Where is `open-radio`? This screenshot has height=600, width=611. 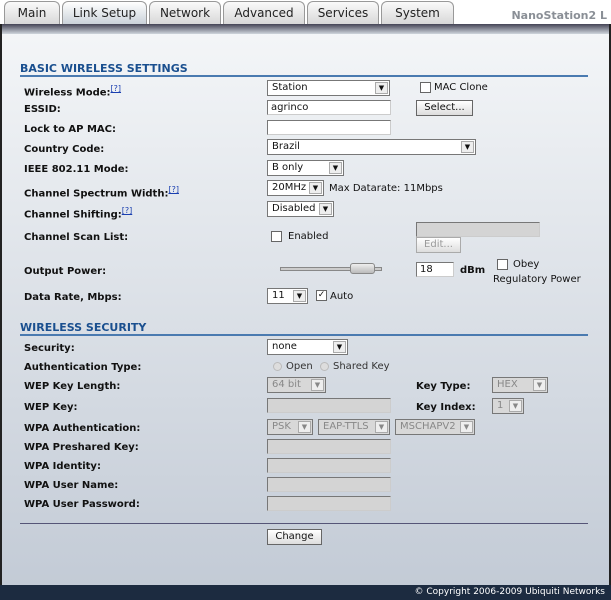 open-radio is located at coordinates (277, 366).